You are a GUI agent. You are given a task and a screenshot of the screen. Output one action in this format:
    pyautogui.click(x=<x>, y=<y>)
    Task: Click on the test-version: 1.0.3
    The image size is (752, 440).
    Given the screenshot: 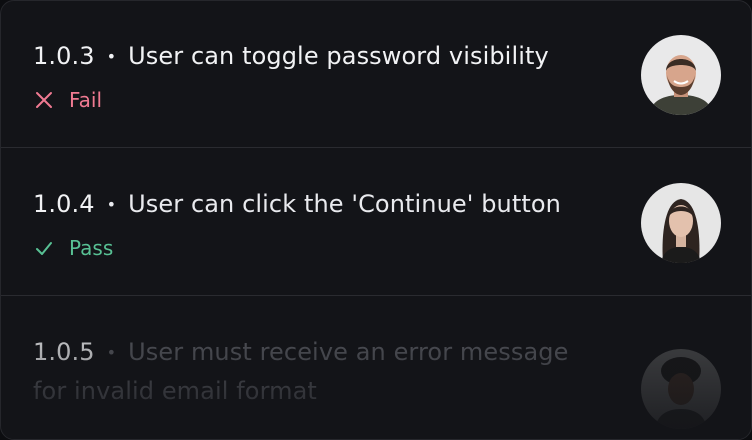 What is the action you would take?
    pyautogui.click(x=64, y=56)
    